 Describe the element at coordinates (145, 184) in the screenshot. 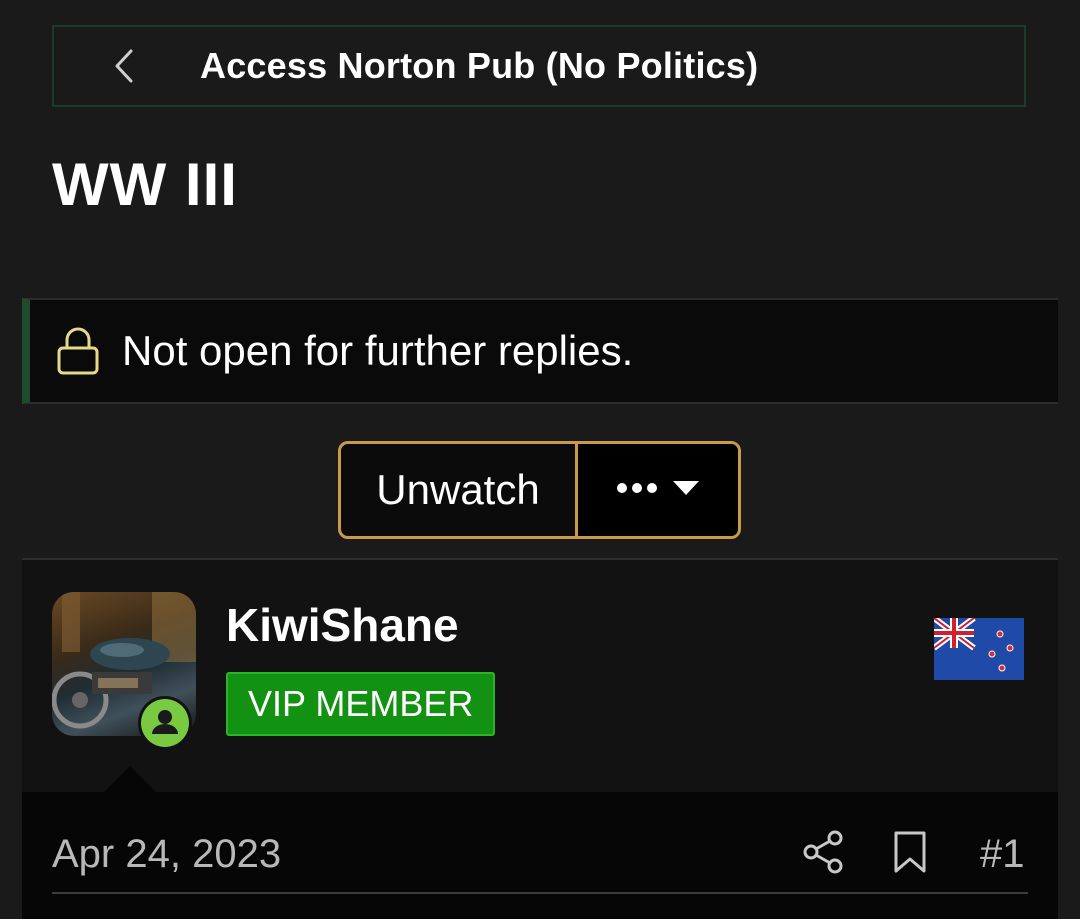

I see `page-title: WW III` at that location.